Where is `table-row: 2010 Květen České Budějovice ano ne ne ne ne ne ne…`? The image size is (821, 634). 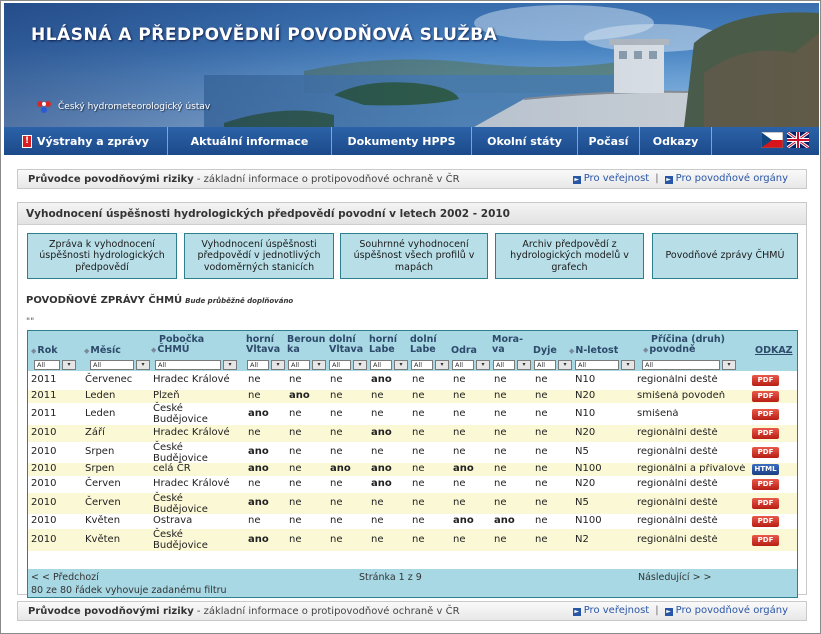
table-row: 2010 Květen České Budějovice ano ne ne ne ne ne ne… is located at coordinates (412, 540).